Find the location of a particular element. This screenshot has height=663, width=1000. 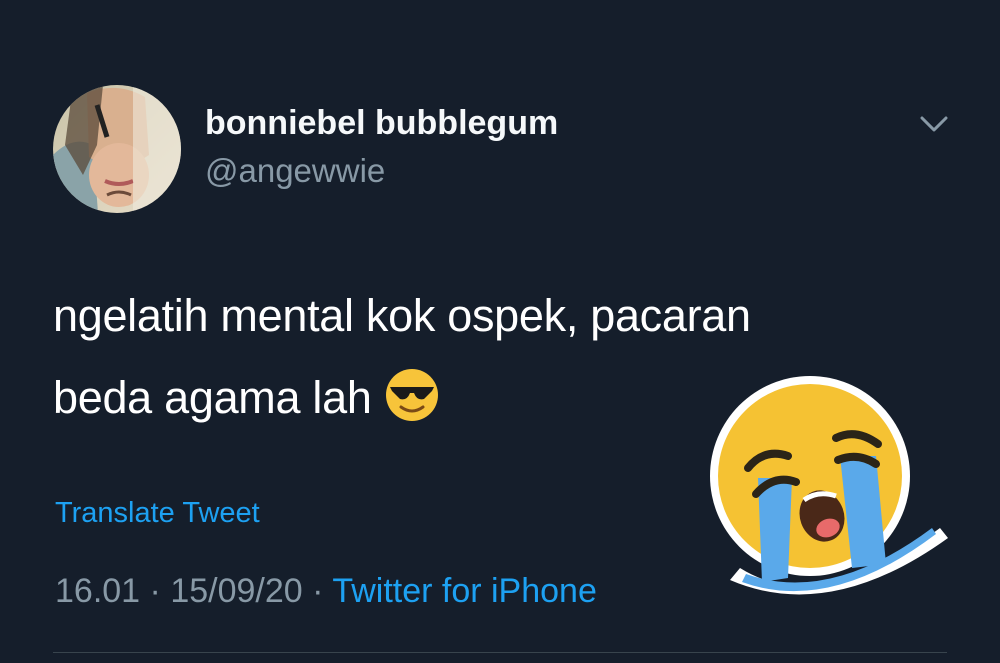

divider is located at coordinates (500, 652).